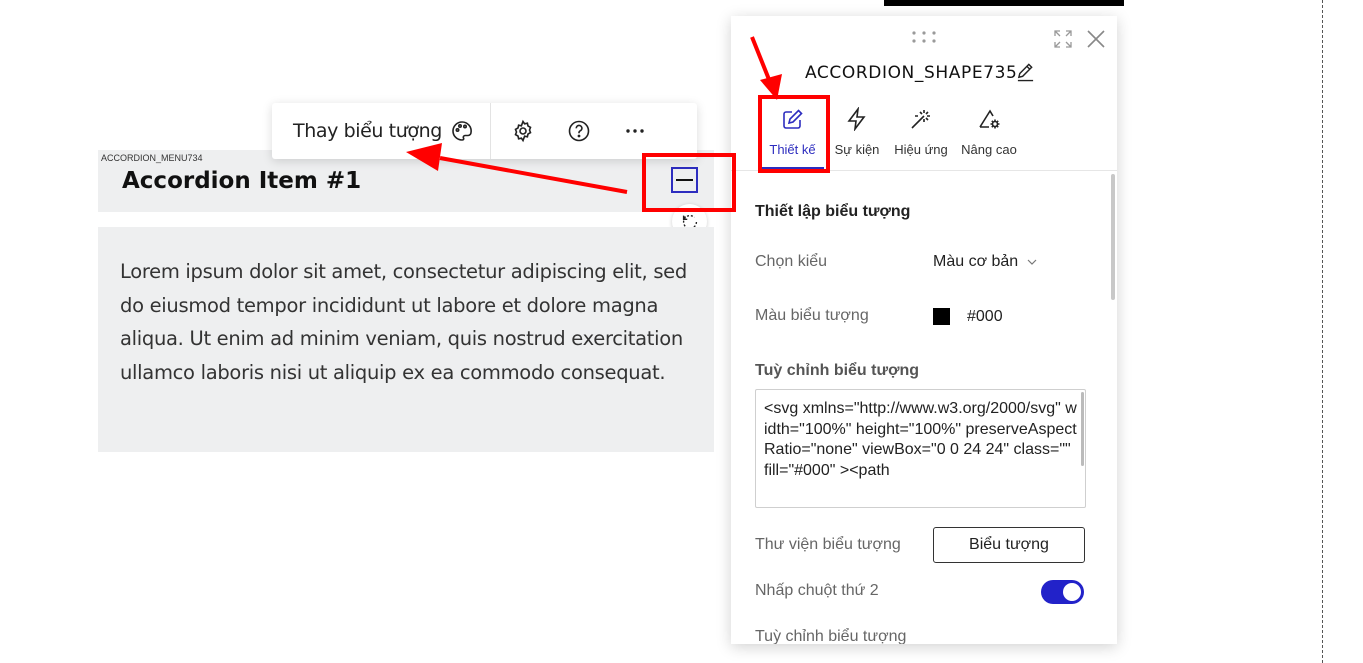  I want to click on second-click-label: Nhấp chuột thứ 2, so click(817, 590).